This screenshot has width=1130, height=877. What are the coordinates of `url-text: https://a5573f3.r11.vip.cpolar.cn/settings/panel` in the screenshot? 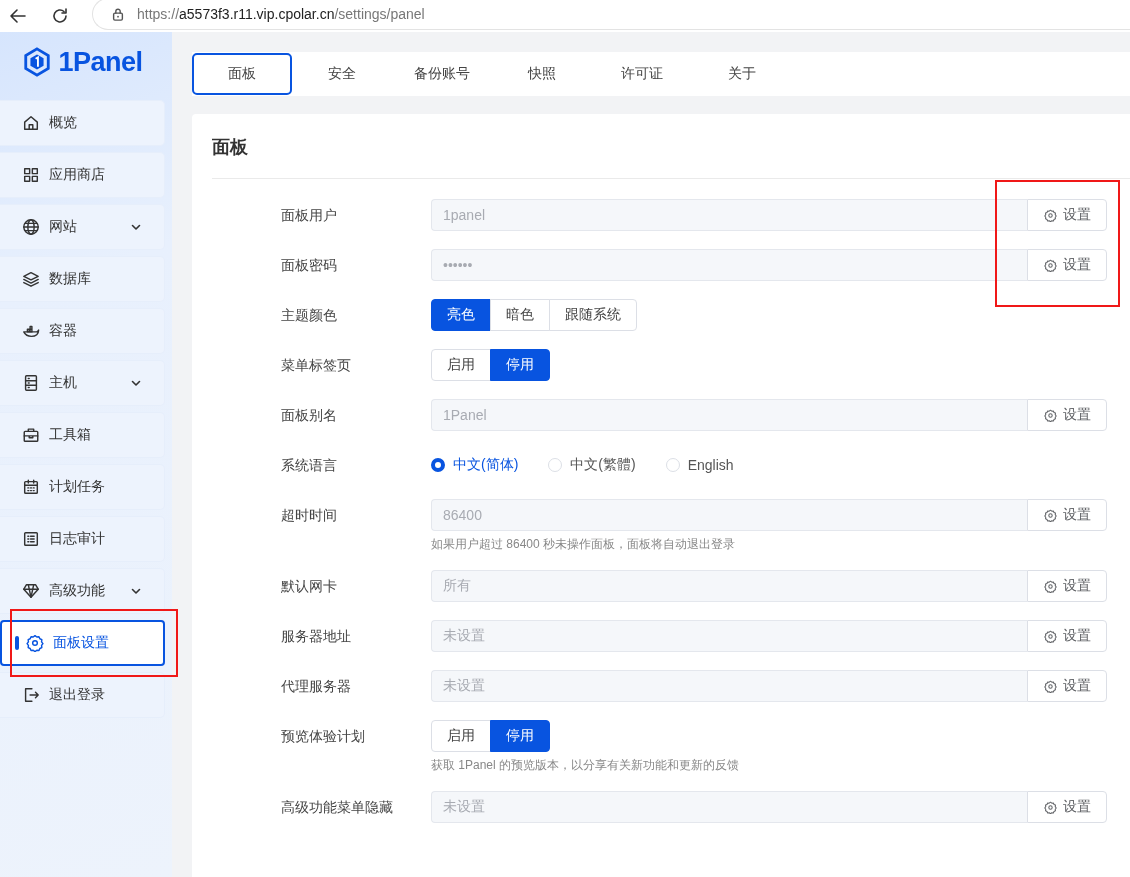 It's located at (281, 14).